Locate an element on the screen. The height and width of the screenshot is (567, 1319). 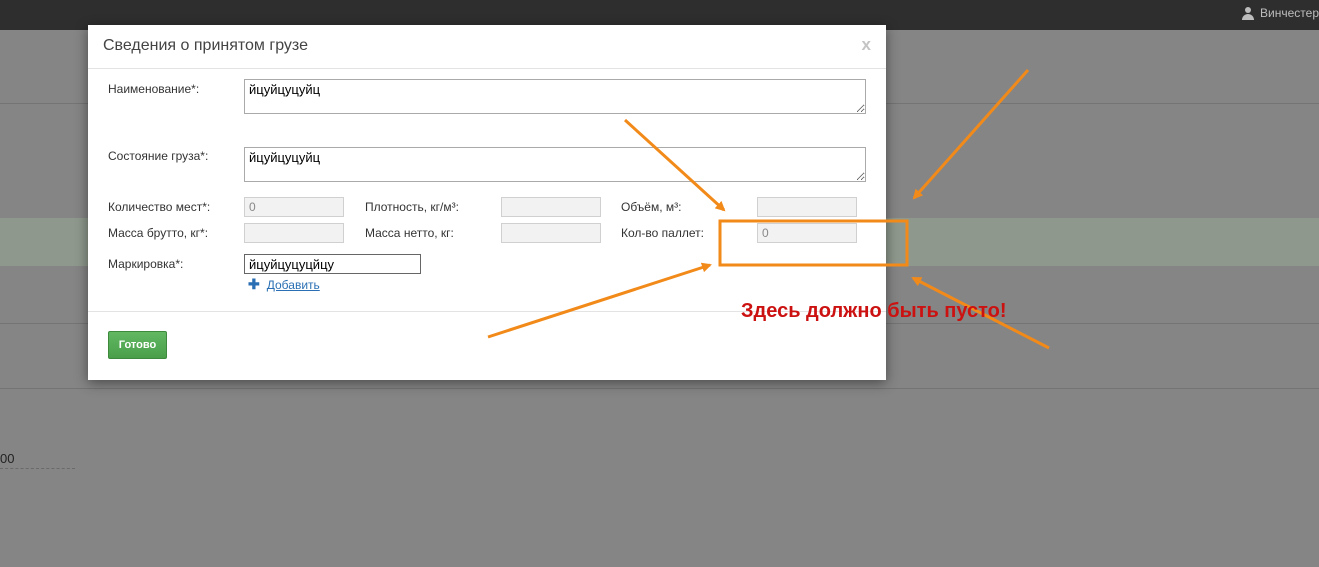
annotation-text: Здесь должно быть пусто! is located at coordinates (874, 311).